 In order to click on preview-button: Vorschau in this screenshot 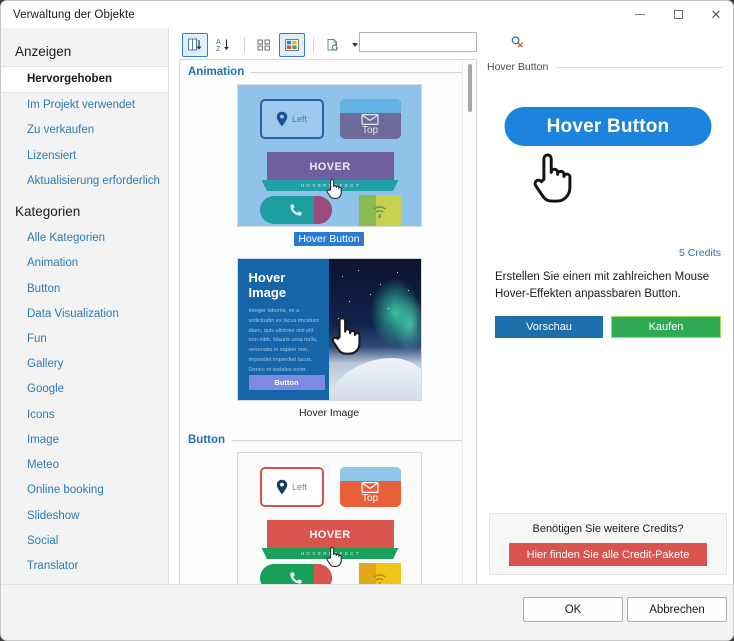, I will do `click(549, 326)`.